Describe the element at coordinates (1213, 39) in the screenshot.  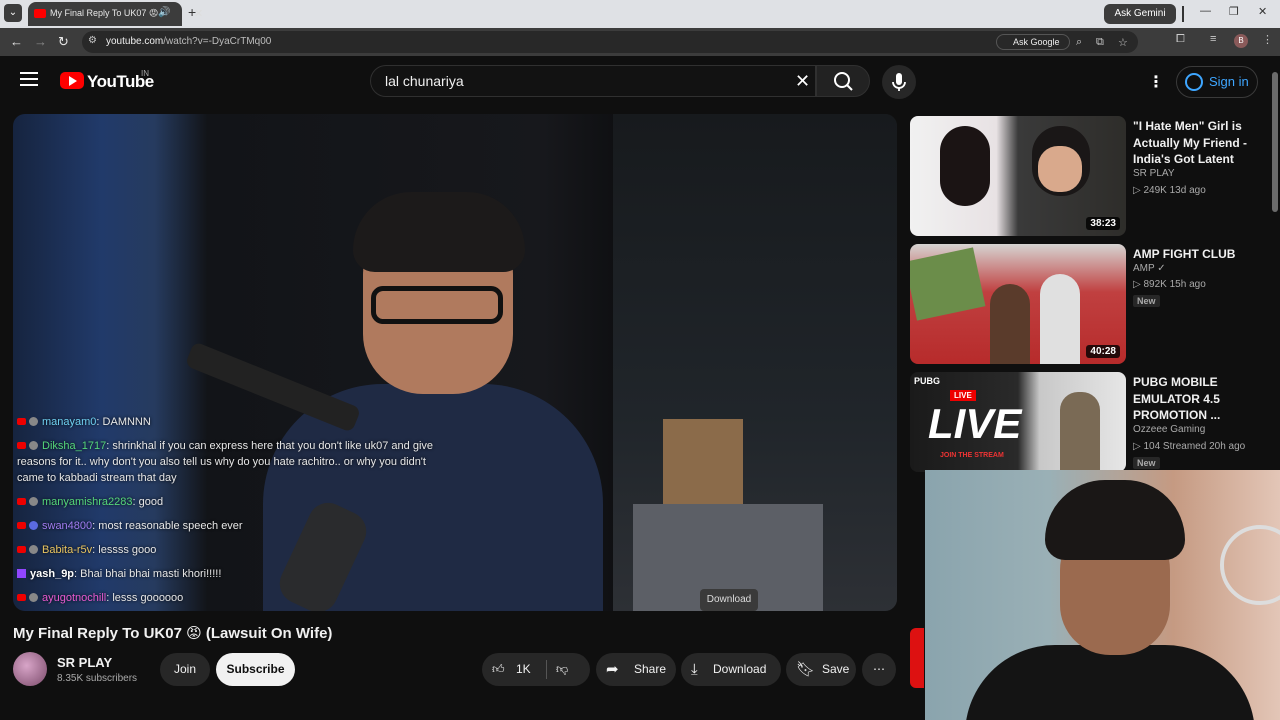
I see `reading-list-icon: ≡` at that location.